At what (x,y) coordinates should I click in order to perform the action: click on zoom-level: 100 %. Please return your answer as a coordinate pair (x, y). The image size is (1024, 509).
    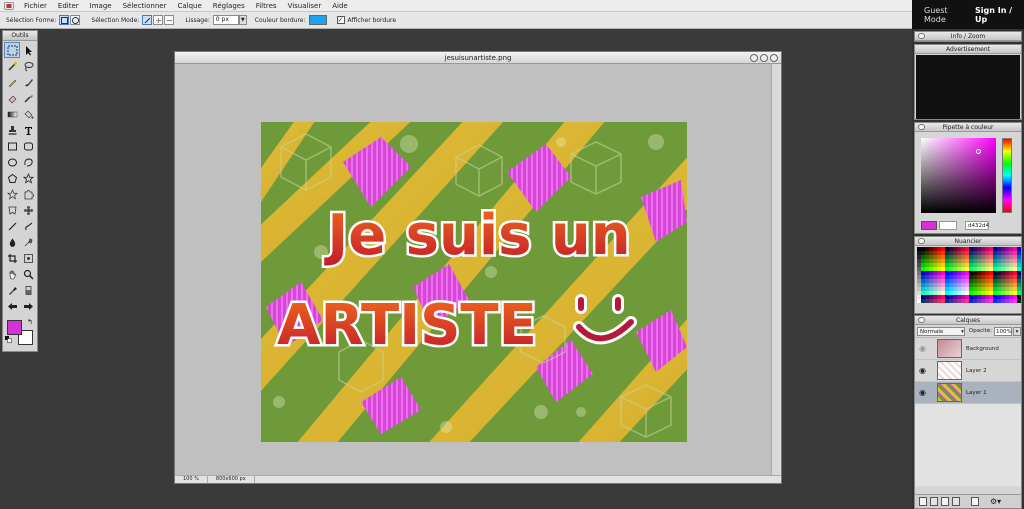
    Looking at the image, I should click on (191, 479).